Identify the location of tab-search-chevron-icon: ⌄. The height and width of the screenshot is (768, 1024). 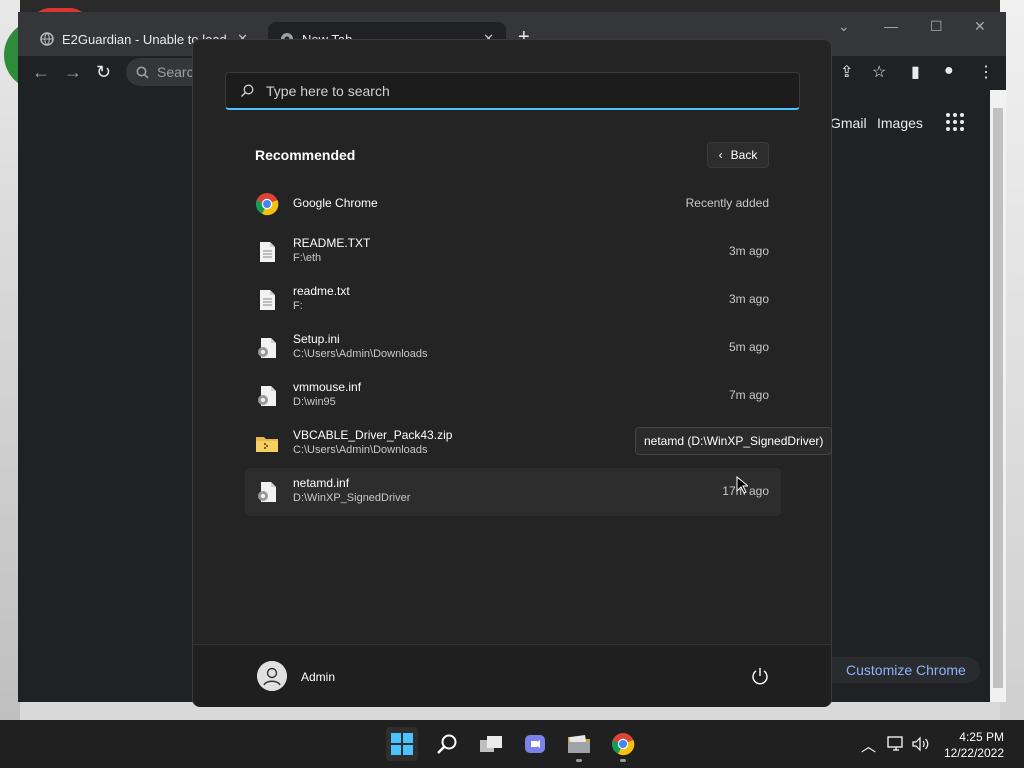
(844, 26).